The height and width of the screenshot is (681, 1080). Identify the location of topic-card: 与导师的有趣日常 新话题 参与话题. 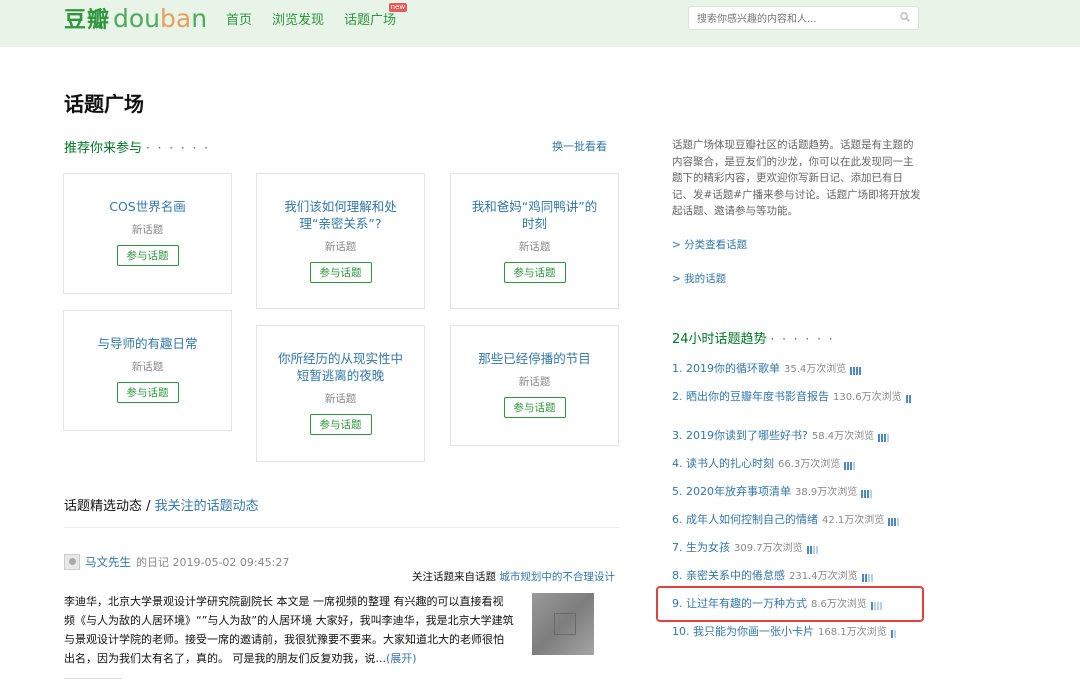
(147, 370).